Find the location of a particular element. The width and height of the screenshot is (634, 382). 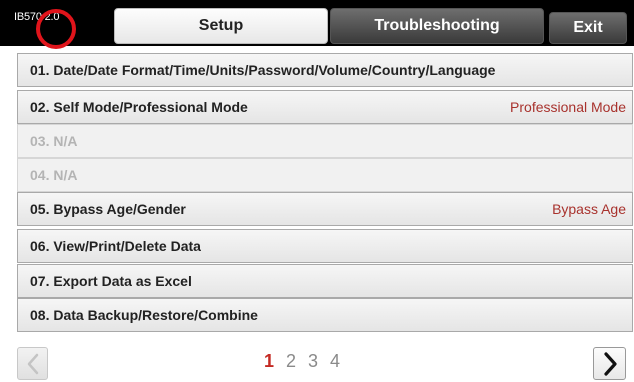

tab-setup: Setup is located at coordinates (221, 26).